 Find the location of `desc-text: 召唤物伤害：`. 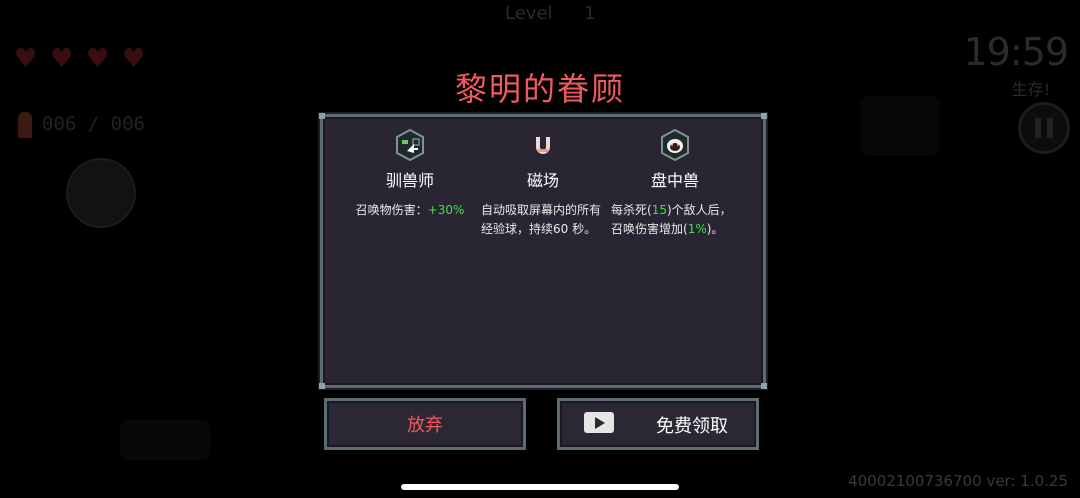

desc-text: 召唤物伤害： is located at coordinates (391, 210).